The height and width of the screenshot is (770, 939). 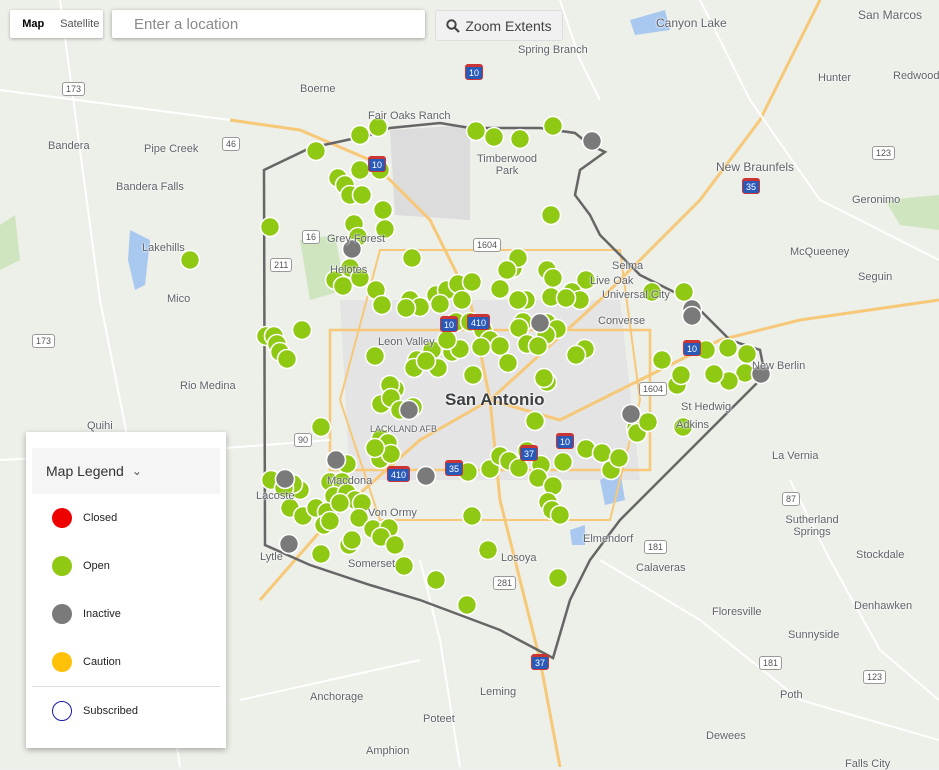 I want to click on zoom-extents-button: Zoom Extents, so click(x=499, y=25).